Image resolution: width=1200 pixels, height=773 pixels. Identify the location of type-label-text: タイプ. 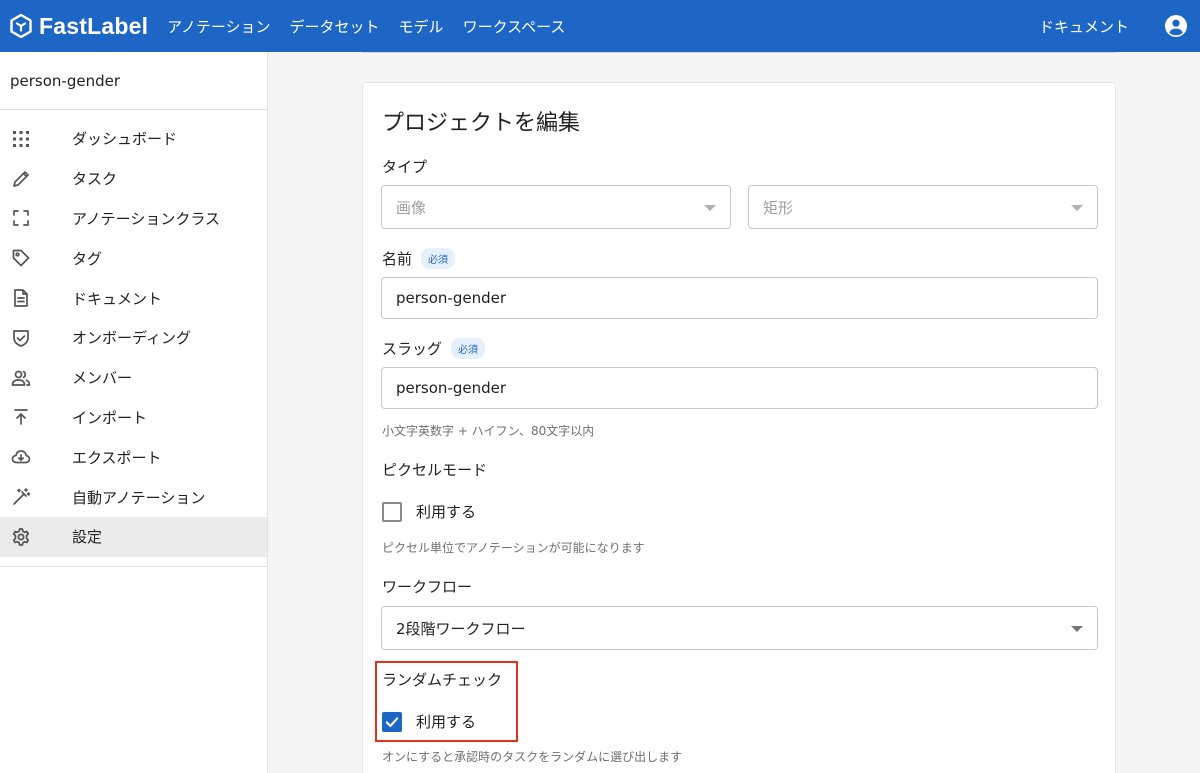
(405, 167).